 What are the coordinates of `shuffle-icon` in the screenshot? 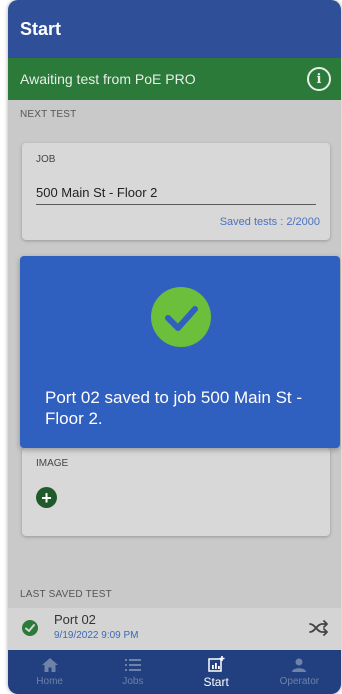 It's located at (319, 628).